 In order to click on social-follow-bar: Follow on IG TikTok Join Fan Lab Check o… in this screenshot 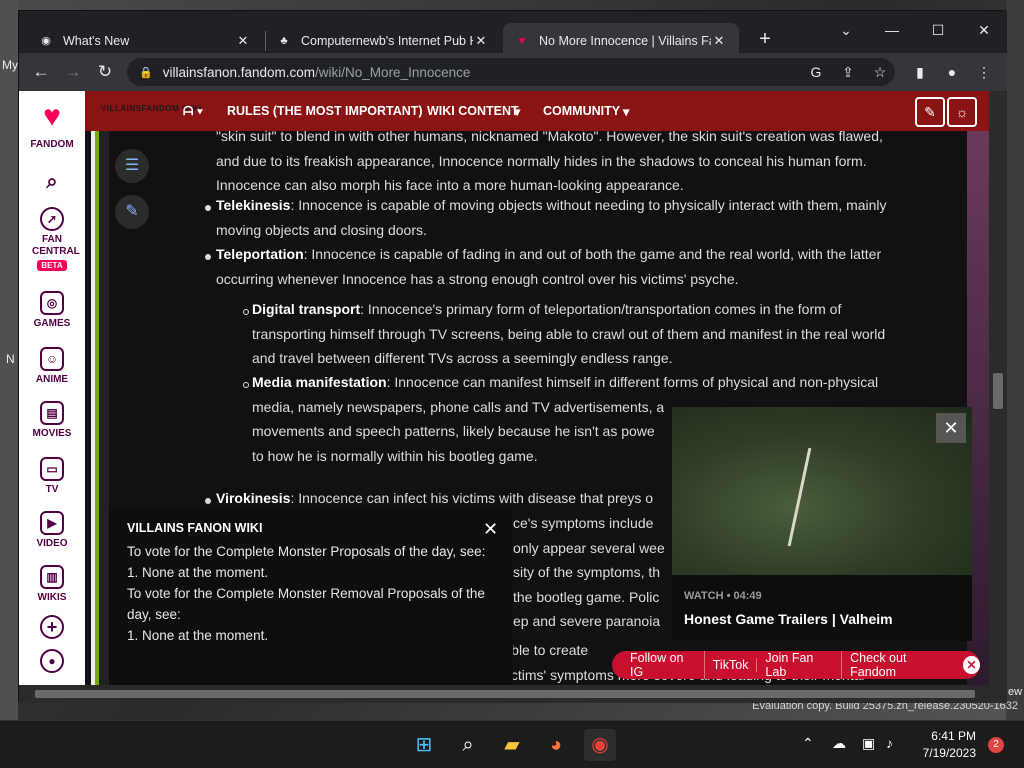, I will do `click(796, 665)`.